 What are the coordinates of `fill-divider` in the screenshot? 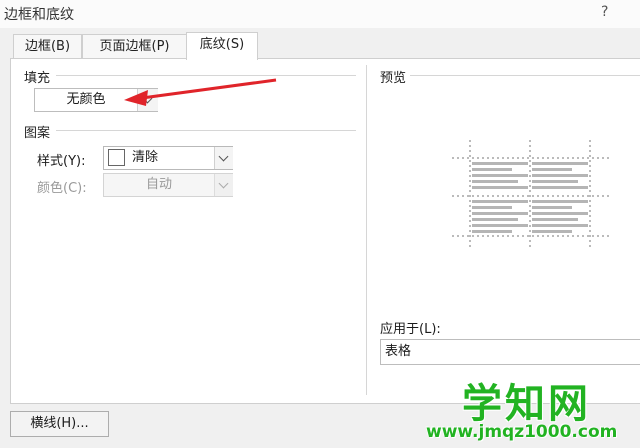 It's located at (206, 75).